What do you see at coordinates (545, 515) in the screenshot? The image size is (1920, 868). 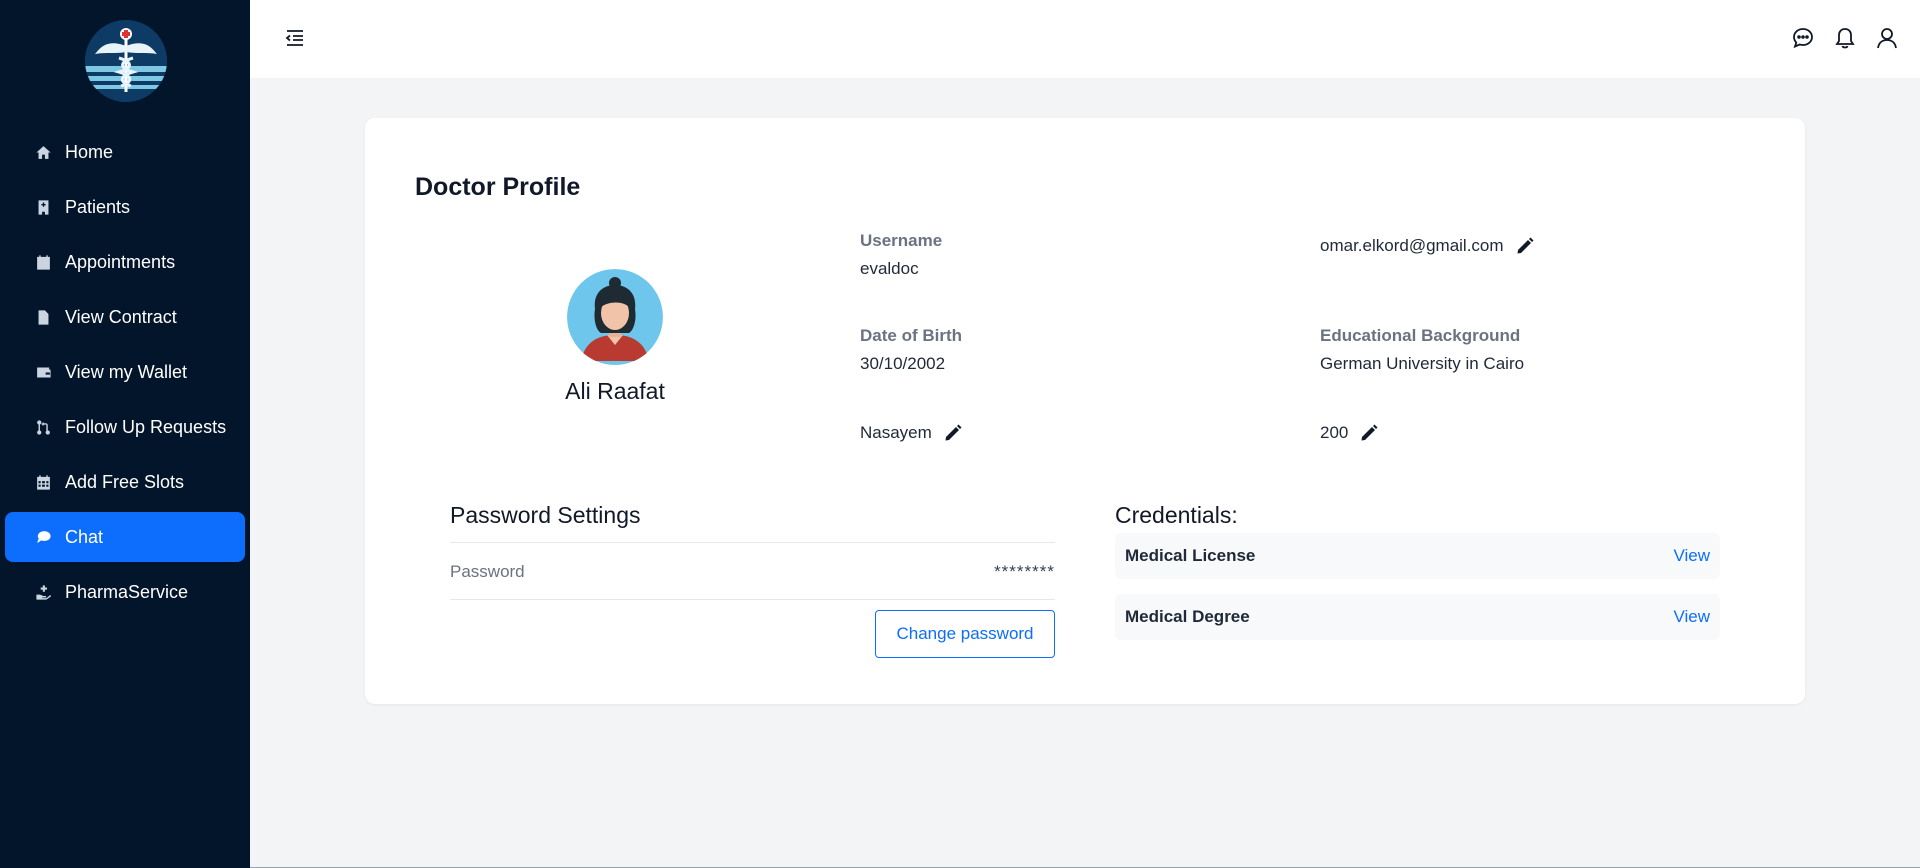 I see `password-settings-title: Password Settings` at bounding box center [545, 515].